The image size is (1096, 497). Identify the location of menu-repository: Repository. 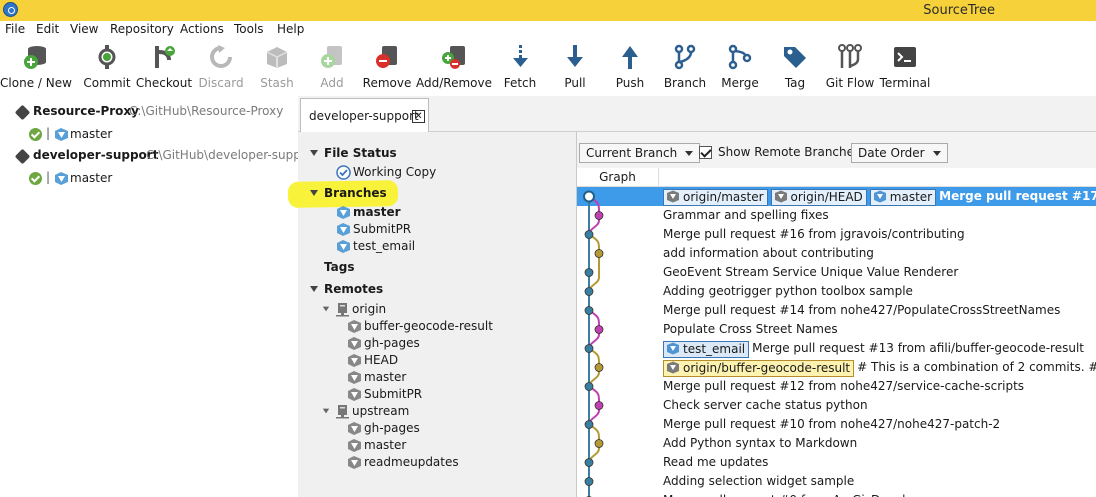
(142, 29).